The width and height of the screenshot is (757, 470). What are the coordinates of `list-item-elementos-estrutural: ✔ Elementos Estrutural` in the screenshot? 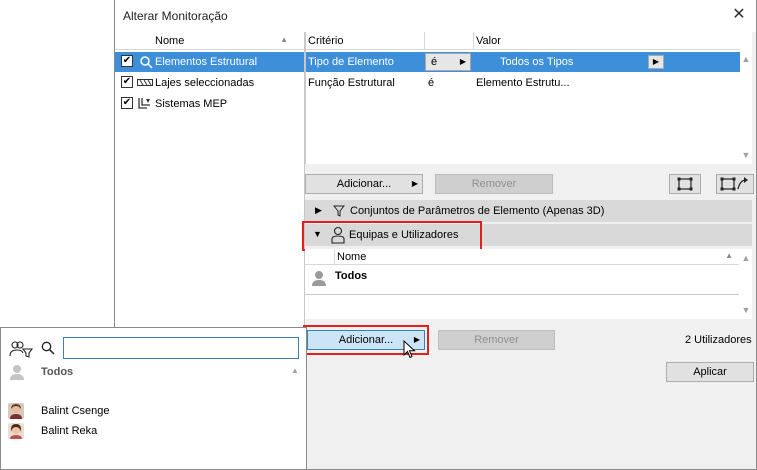 It's located at (209, 62).